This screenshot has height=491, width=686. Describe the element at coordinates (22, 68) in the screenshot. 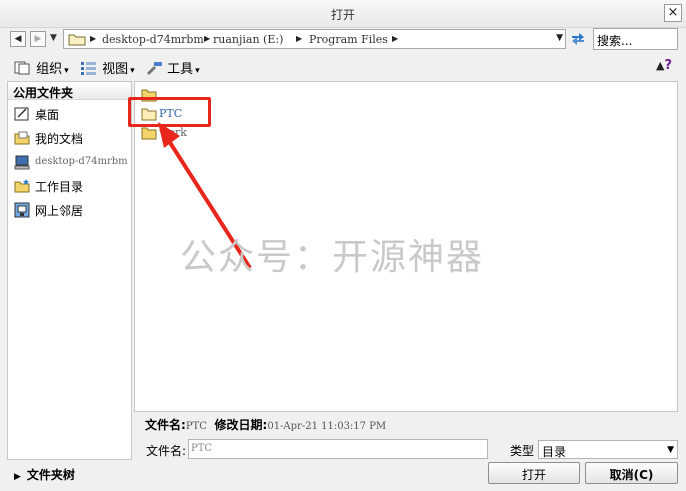

I see `organize-icon` at that location.